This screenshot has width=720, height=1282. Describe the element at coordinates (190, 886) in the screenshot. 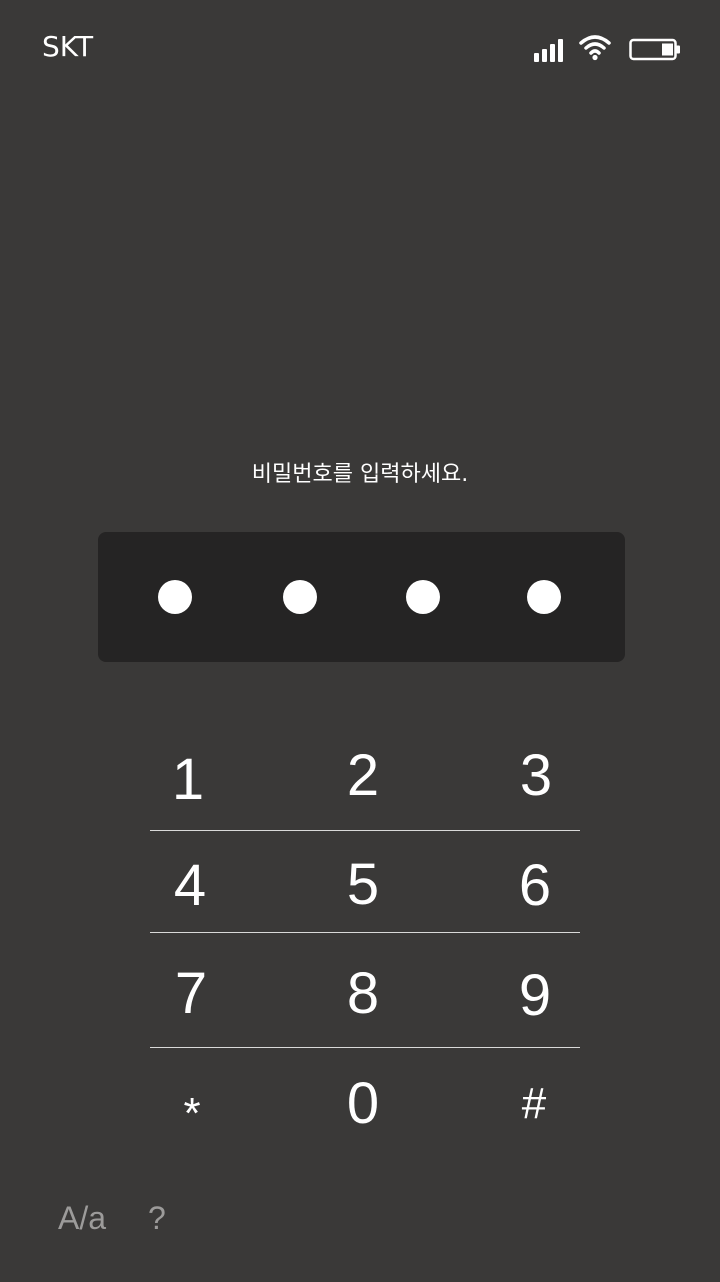

I see `key-4: 4` at that location.